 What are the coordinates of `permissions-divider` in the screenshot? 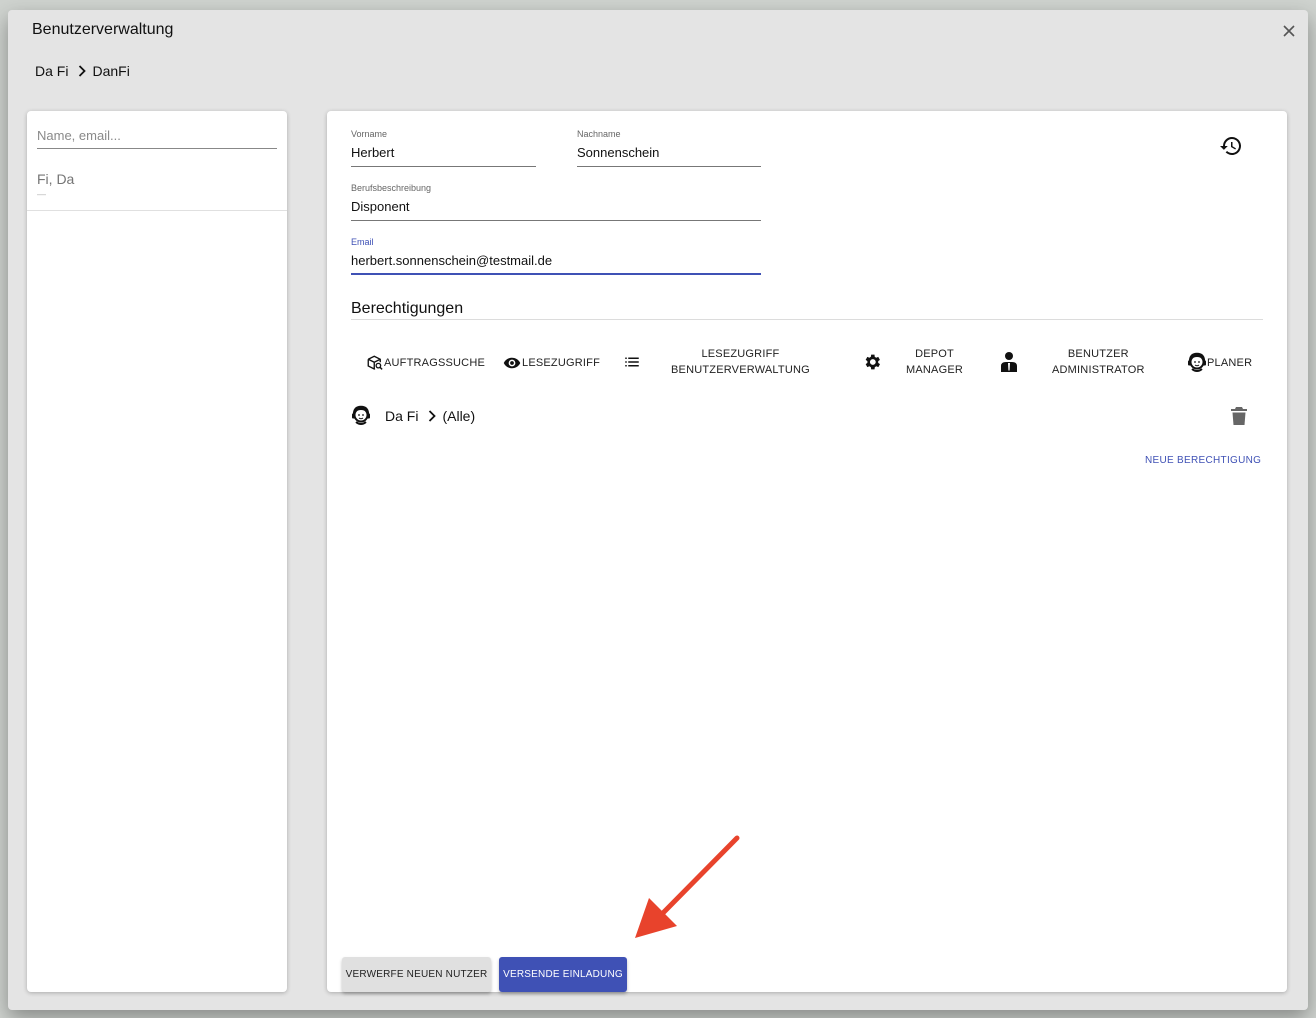 It's located at (807, 319).